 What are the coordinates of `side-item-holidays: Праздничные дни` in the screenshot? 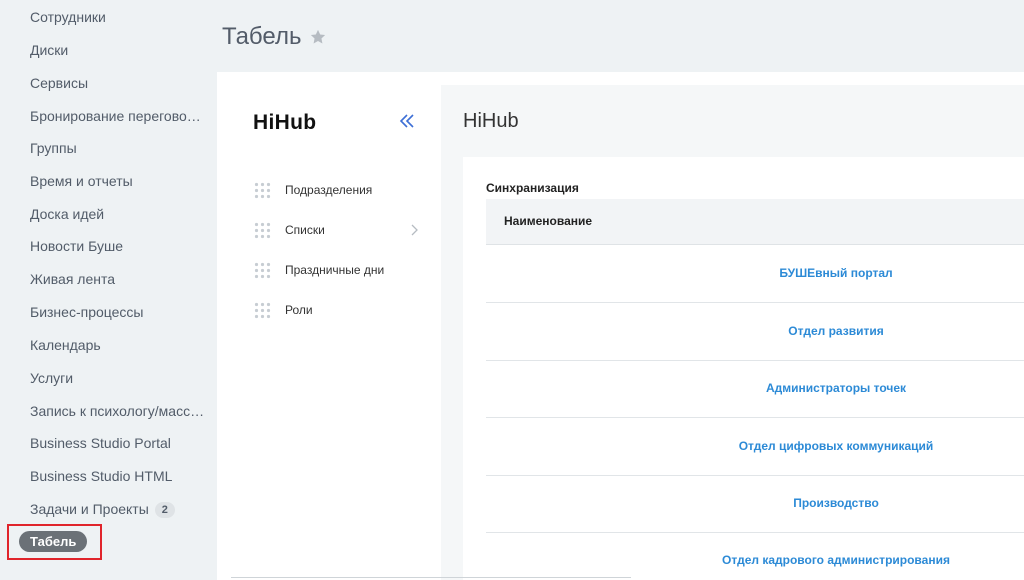 It's located at (339, 270).